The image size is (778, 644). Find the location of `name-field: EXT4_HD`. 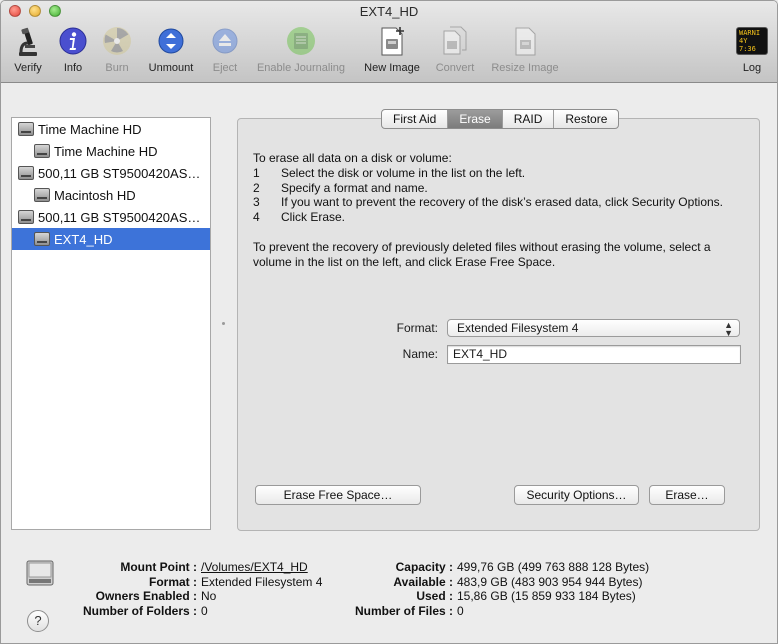

name-field: EXT4_HD is located at coordinates (594, 354).